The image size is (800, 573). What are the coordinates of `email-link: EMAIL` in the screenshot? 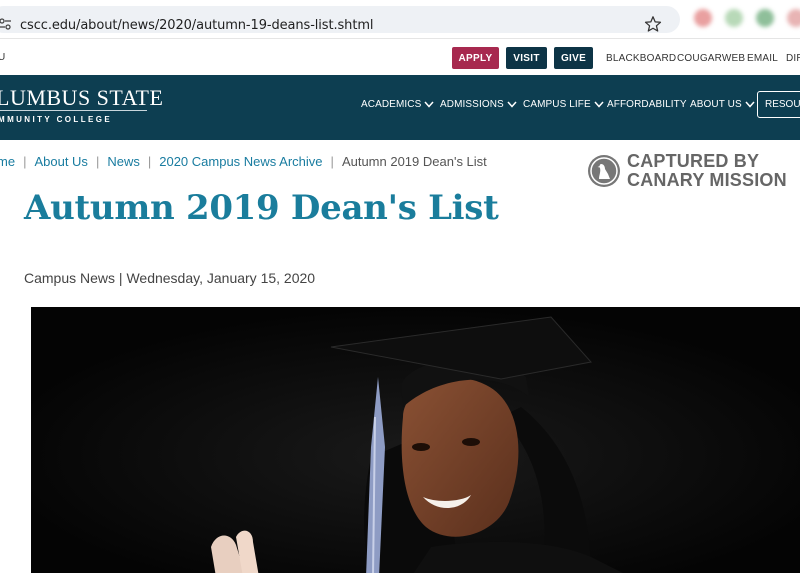 It's located at (762, 58).